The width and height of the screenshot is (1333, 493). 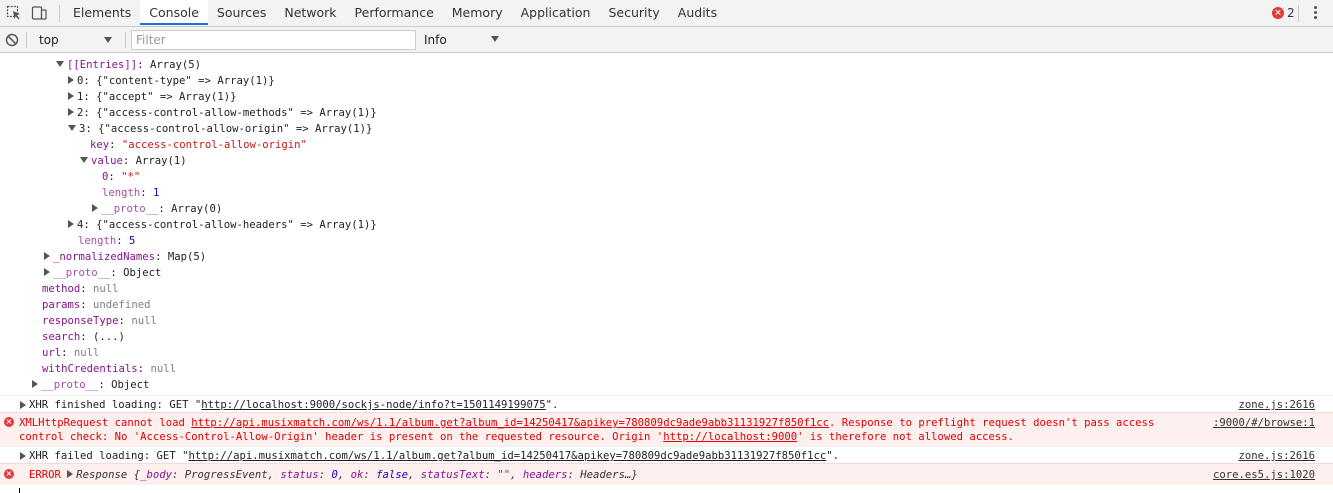 I want to click on inspect-element-icon, so click(x=14, y=13).